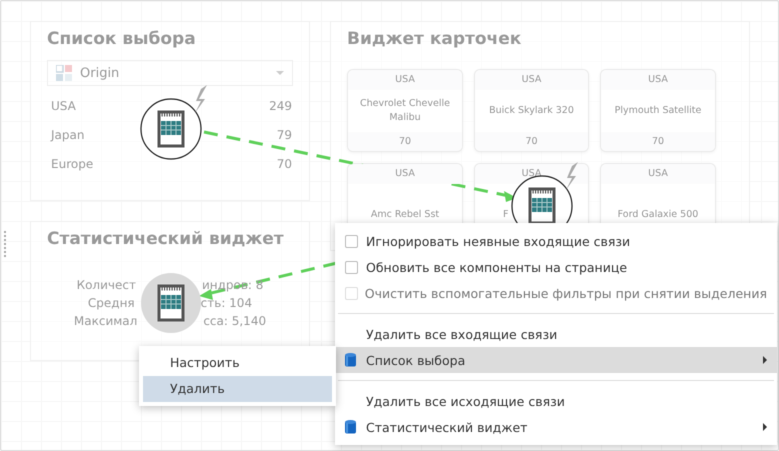 The height and width of the screenshot is (451, 779). I want to click on card-title: Buick Skylark 320, so click(531, 111).